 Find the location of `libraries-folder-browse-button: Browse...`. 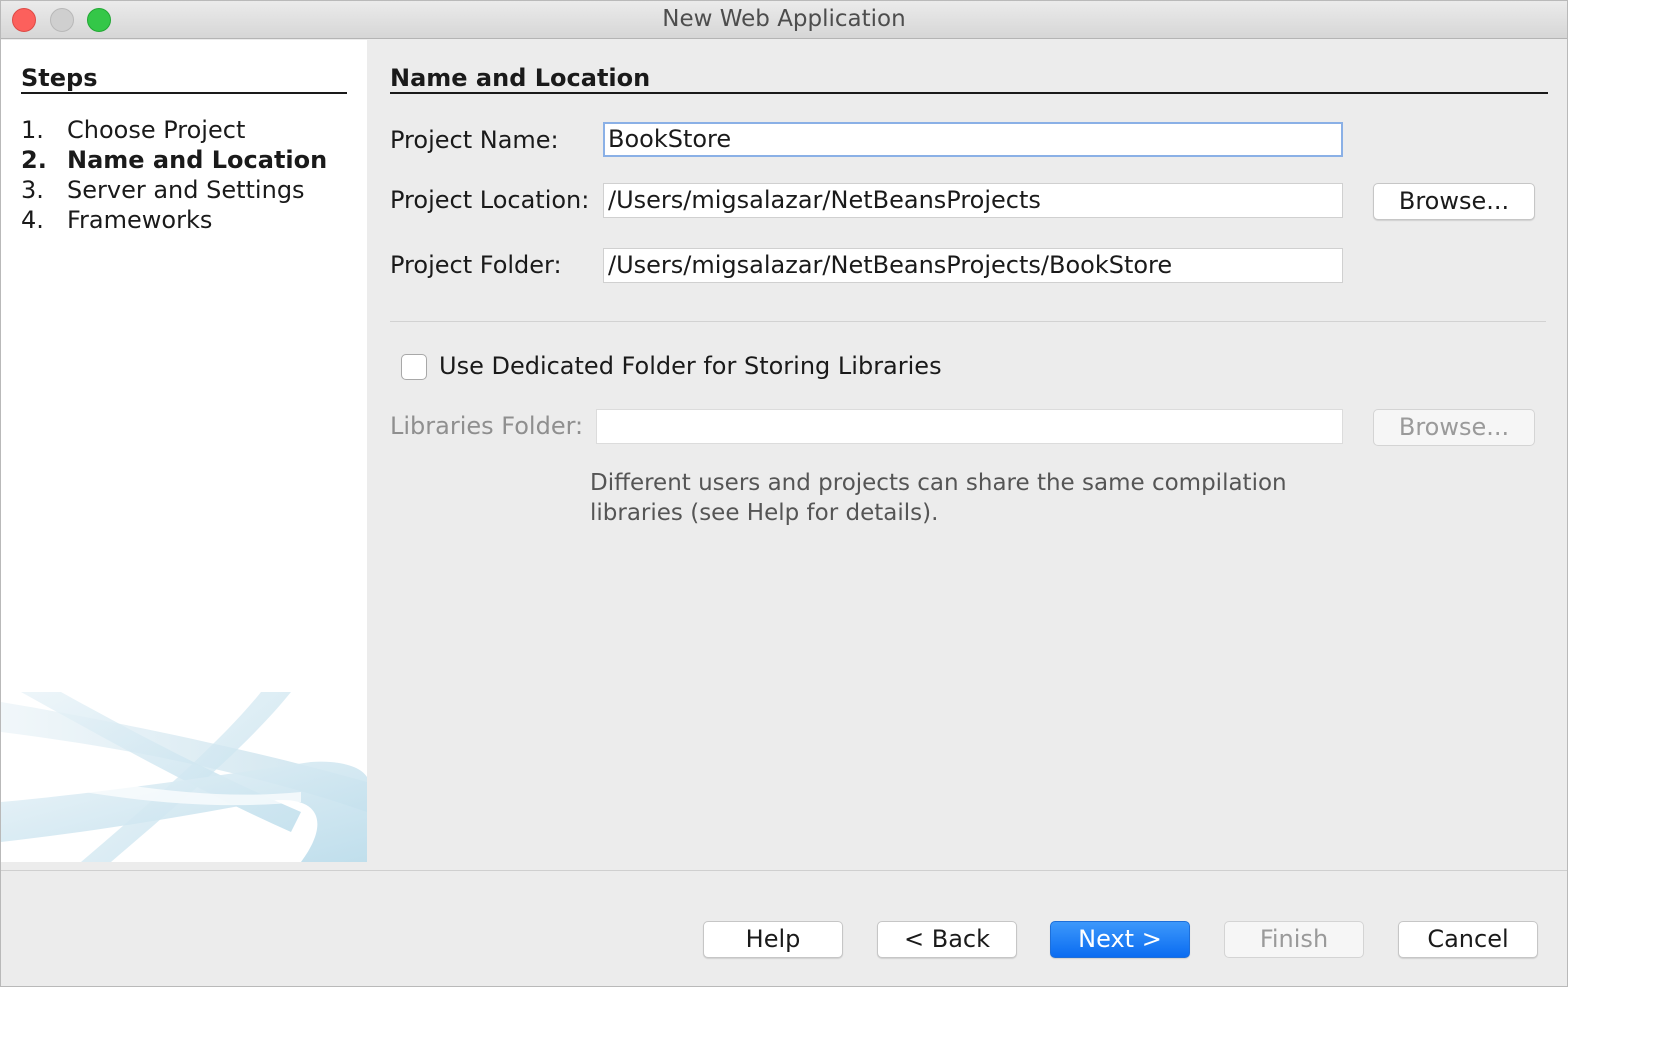

libraries-folder-browse-button: Browse... is located at coordinates (1454, 427).